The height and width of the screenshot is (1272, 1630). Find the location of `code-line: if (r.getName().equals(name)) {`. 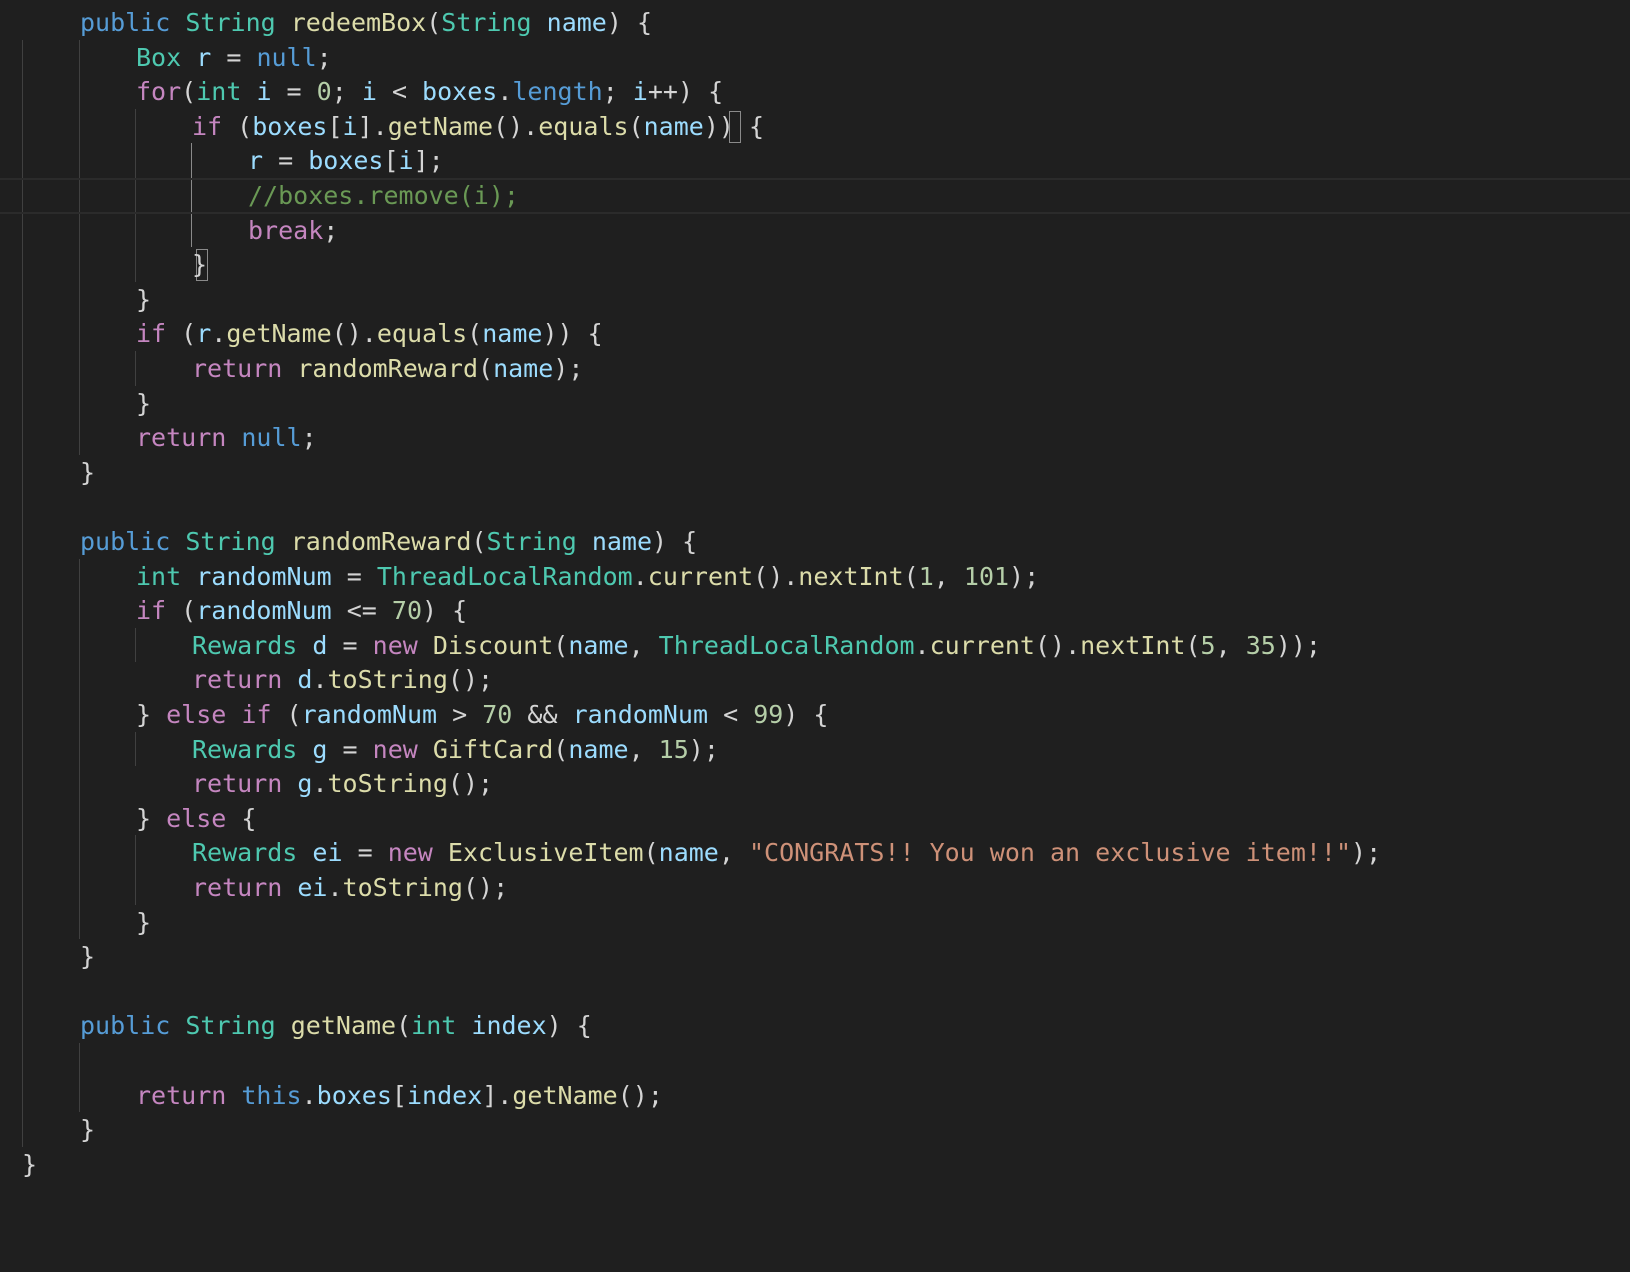

code-line: if (r.getName().equals(name)) { is located at coordinates (301, 334).